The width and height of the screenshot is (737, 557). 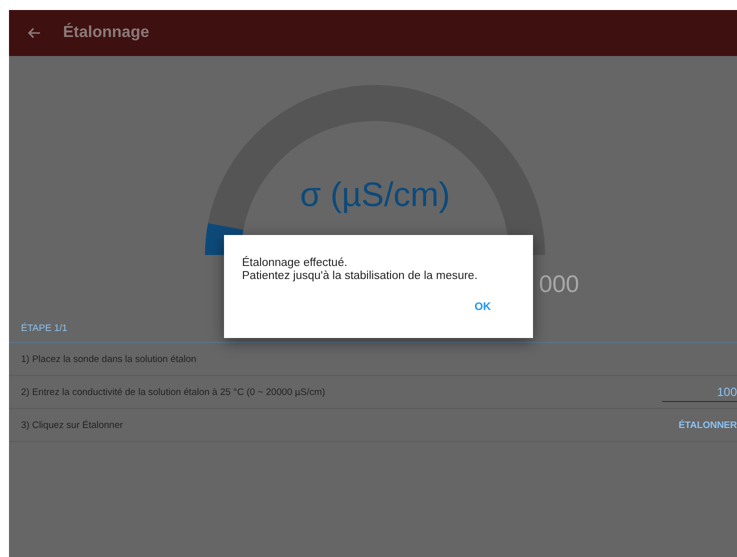 I want to click on screen-title: Étalonnage, so click(x=106, y=33).